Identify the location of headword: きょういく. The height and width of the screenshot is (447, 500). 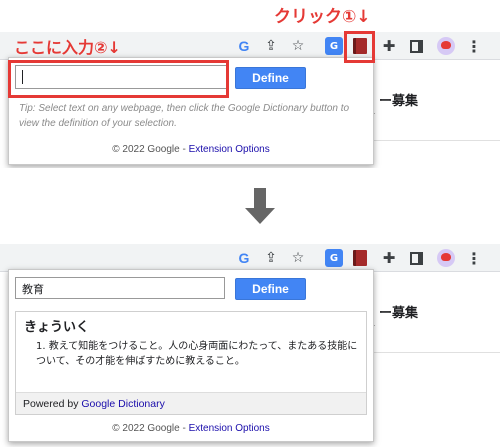
(57, 327).